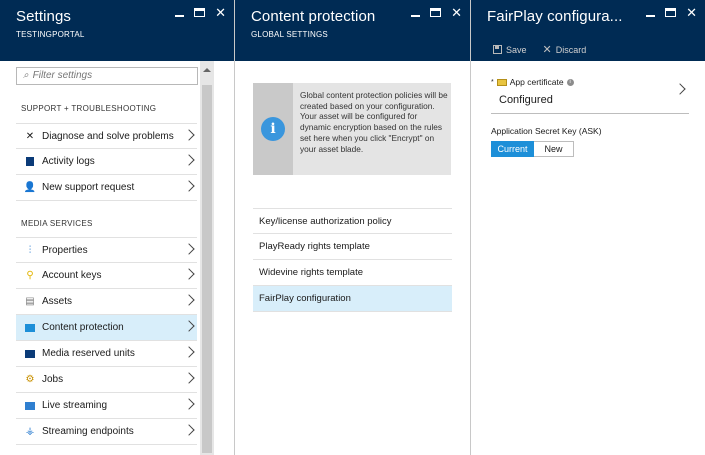  What do you see at coordinates (547, 50) in the screenshot?
I see `discard-icon: ✕` at bounding box center [547, 50].